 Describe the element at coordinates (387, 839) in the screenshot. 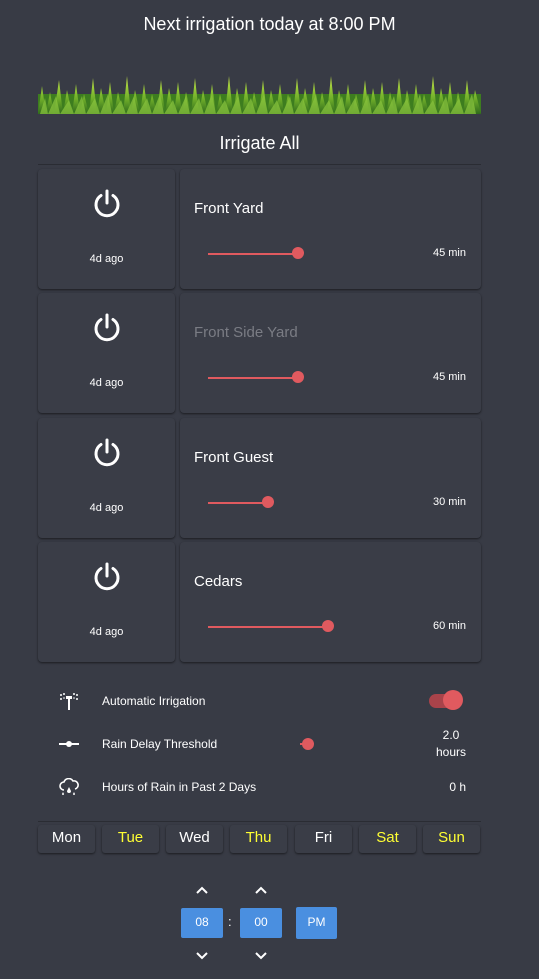

I see `day-button-sat: Sat` at that location.